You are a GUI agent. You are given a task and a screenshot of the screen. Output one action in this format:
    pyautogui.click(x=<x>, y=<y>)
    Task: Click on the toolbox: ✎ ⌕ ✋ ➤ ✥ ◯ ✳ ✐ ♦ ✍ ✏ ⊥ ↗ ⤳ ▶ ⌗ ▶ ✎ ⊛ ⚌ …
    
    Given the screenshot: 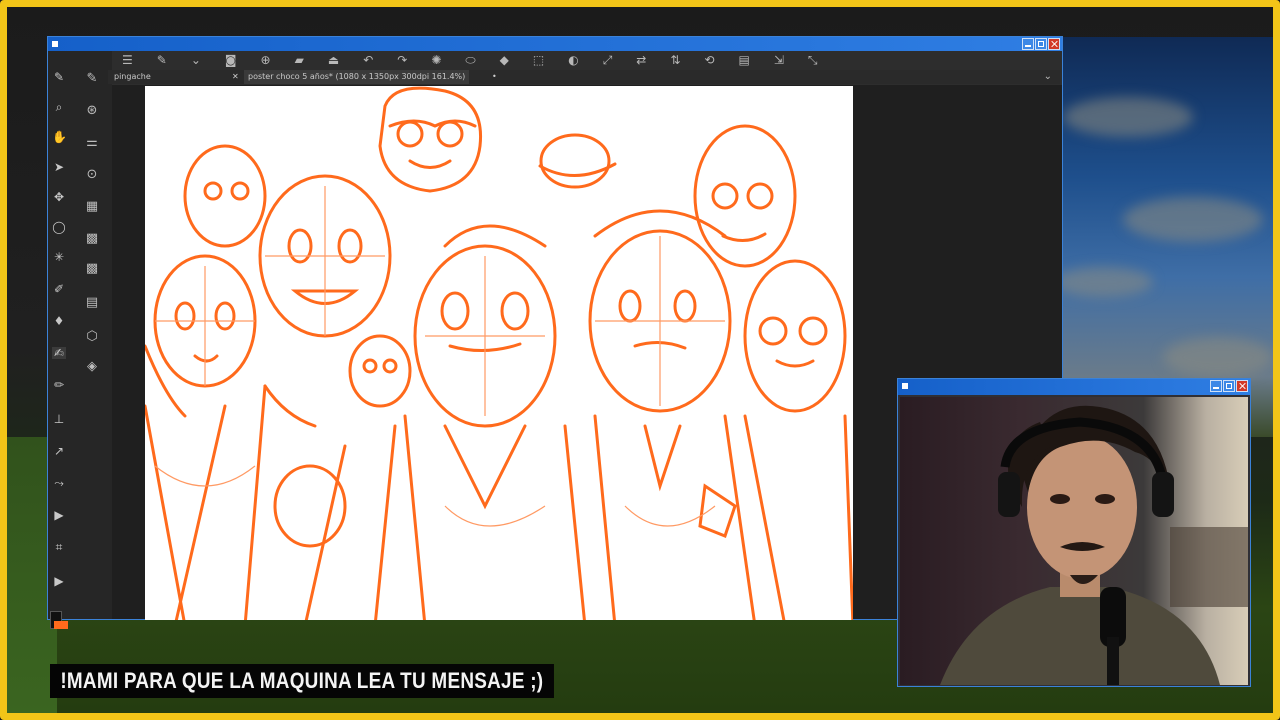 What is the action you would take?
    pyautogui.click(x=80, y=340)
    